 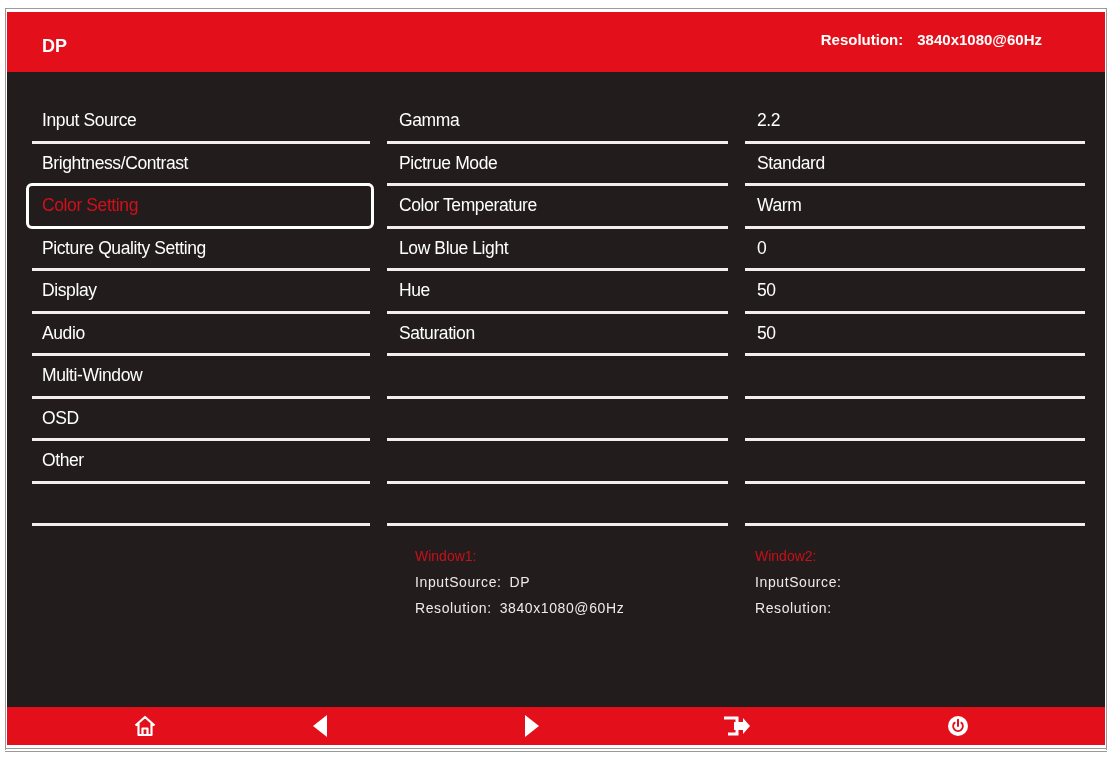 I want to click on resolution-label: Resolution:, so click(x=862, y=39).